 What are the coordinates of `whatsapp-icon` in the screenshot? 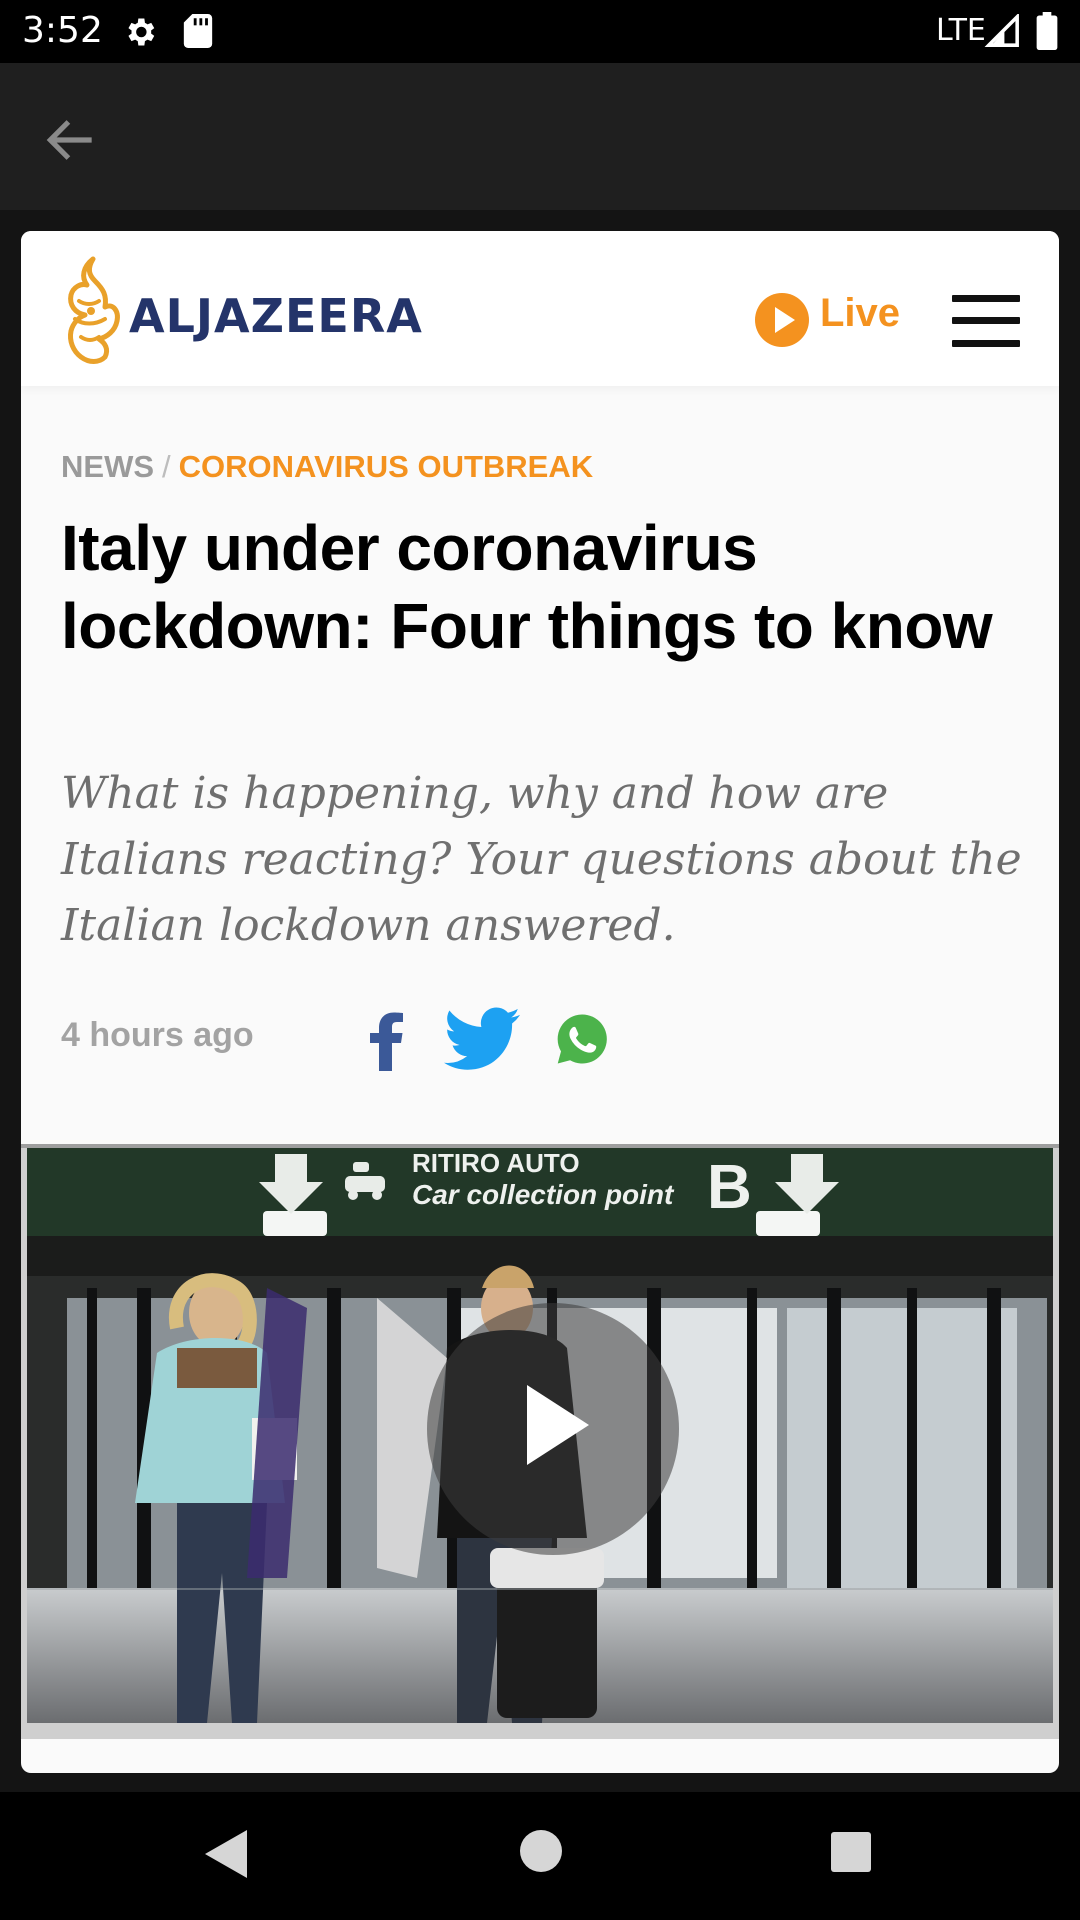 It's located at (582, 1039).